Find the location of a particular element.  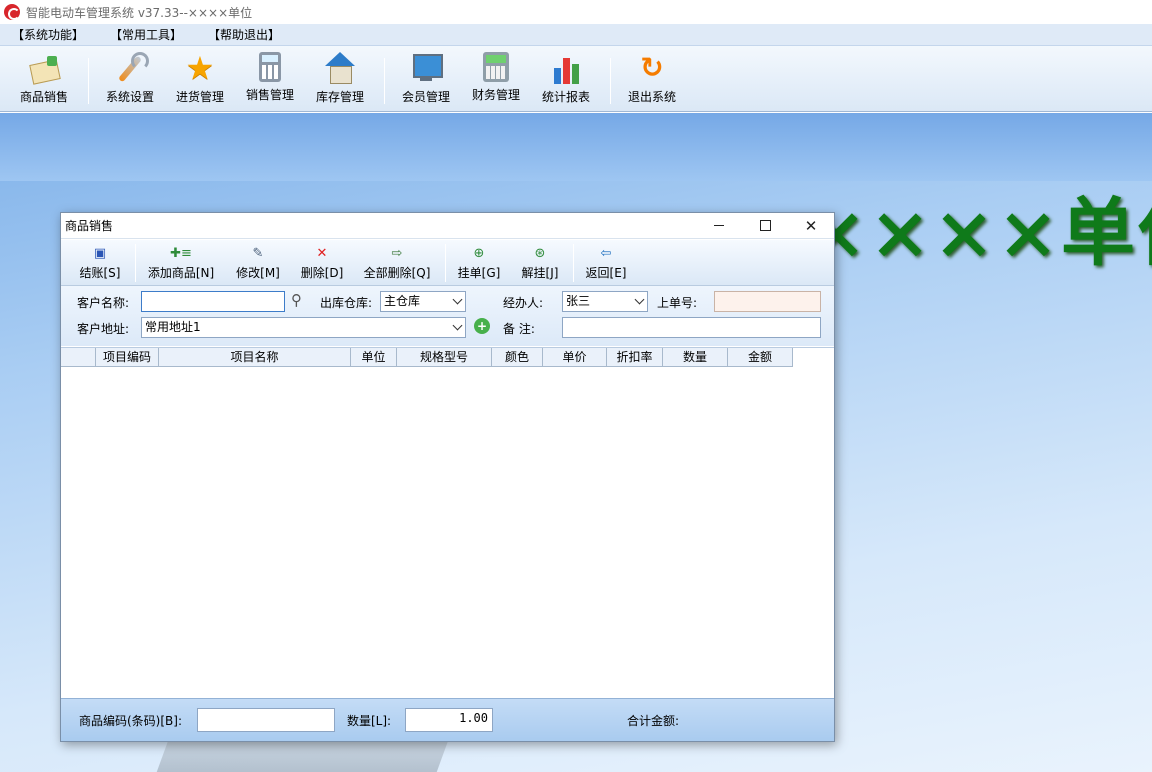

member-management-label: 会员管理 is located at coordinates (425, 97).